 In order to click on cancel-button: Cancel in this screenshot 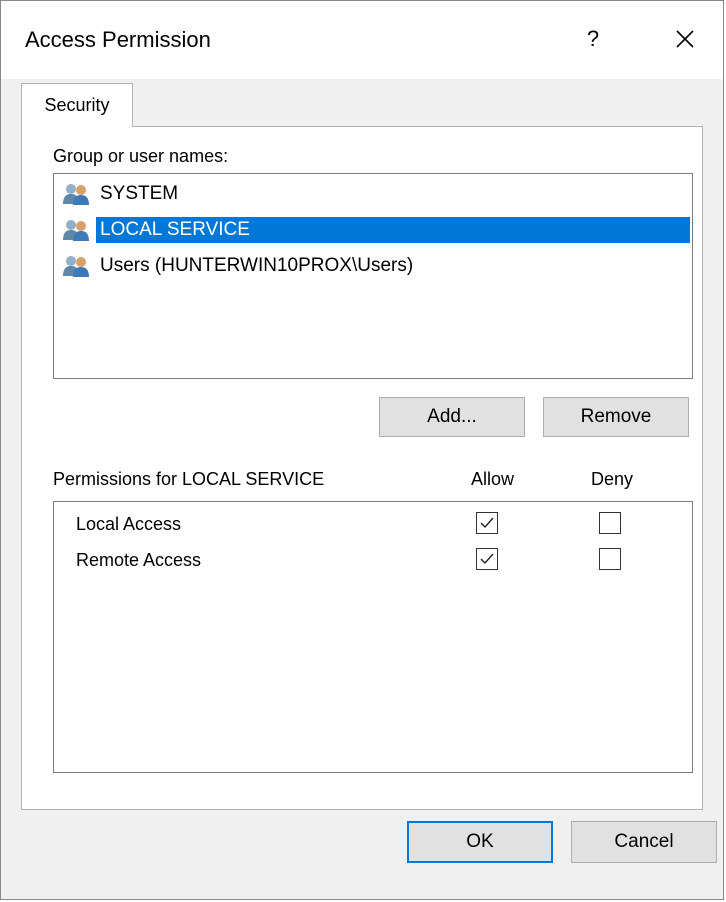, I will do `click(644, 842)`.